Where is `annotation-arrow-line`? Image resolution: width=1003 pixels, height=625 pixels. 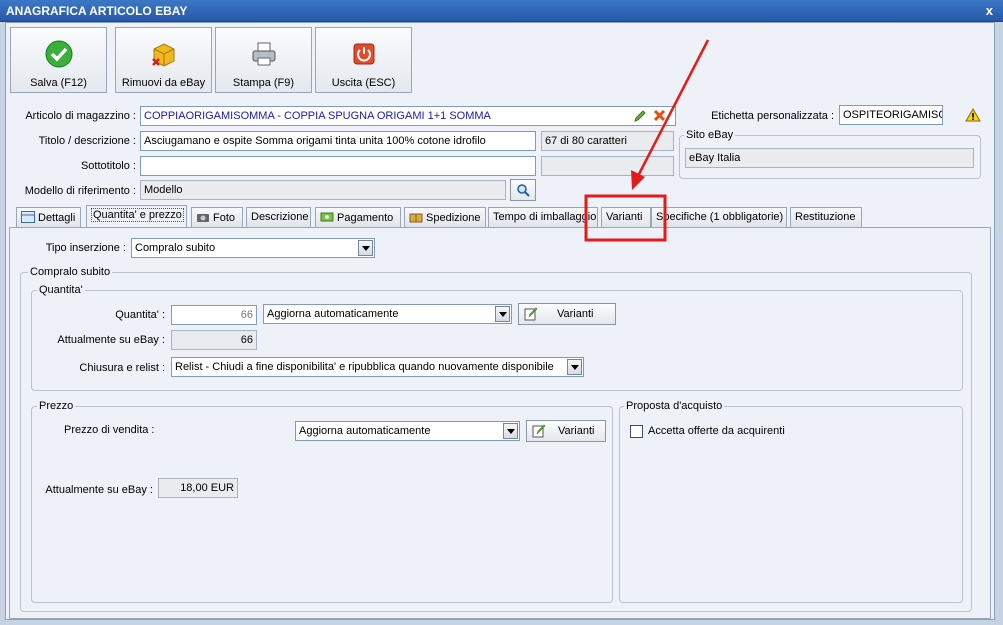
annotation-arrow-line is located at coordinates (673, 108).